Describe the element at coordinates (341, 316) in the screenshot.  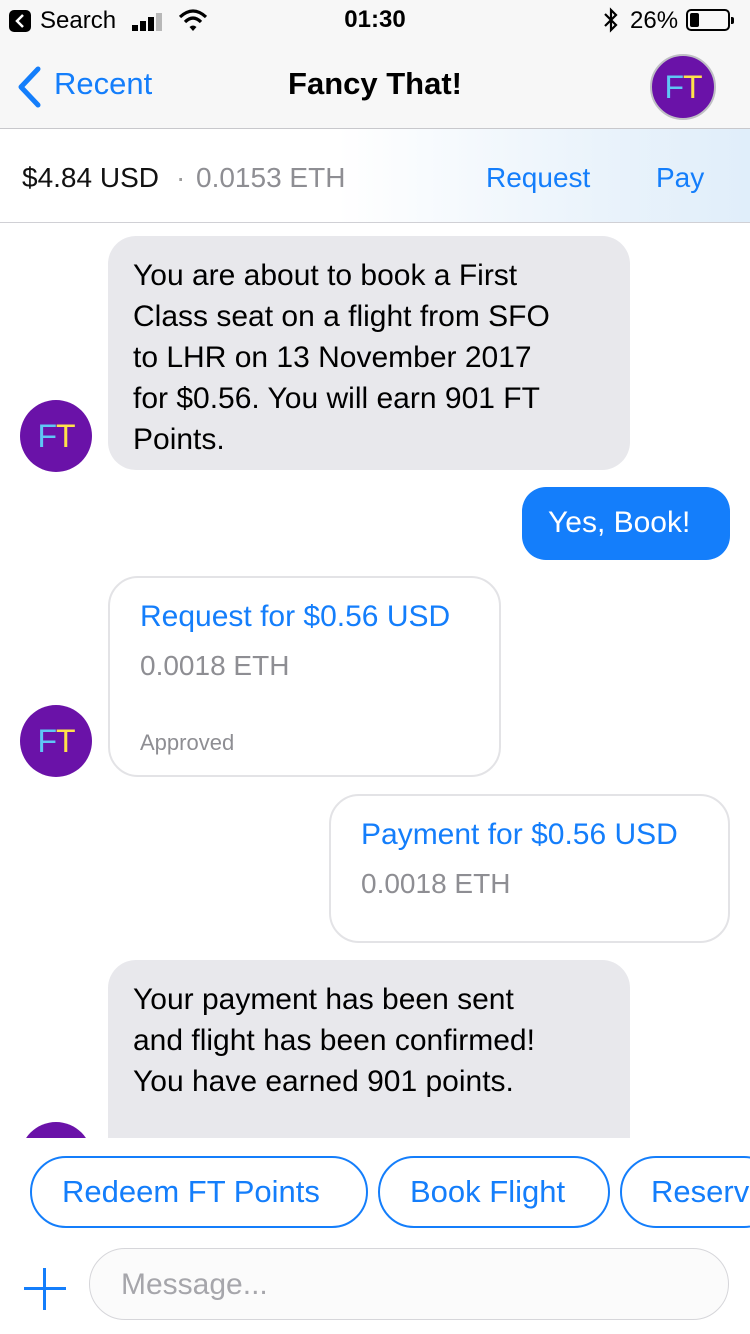
I see `message-line: Class seat on a flight from SFO` at that location.